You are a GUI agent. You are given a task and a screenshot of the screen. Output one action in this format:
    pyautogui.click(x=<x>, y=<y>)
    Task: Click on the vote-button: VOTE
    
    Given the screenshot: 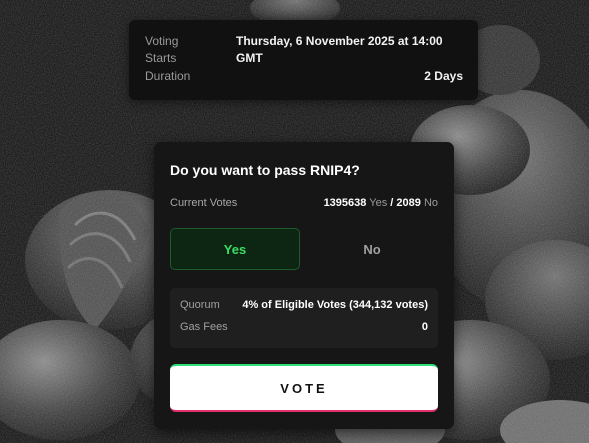 What is the action you would take?
    pyautogui.click(x=304, y=388)
    